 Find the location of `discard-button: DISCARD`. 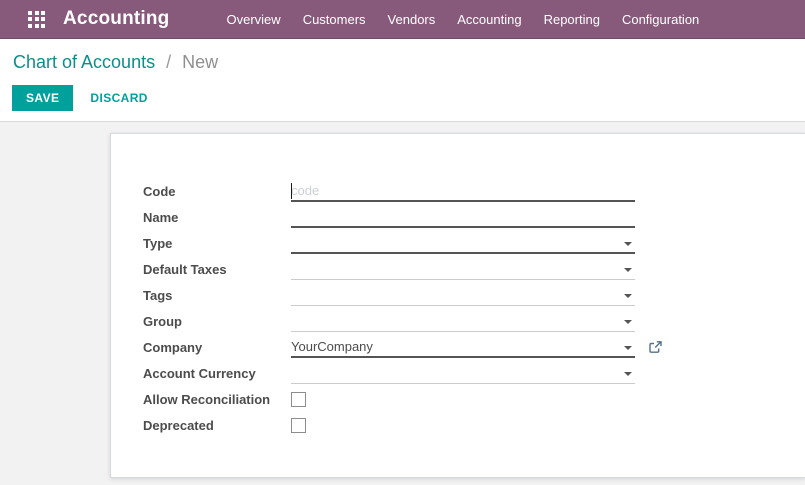

discard-button: DISCARD is located at coordinates (118, 98).